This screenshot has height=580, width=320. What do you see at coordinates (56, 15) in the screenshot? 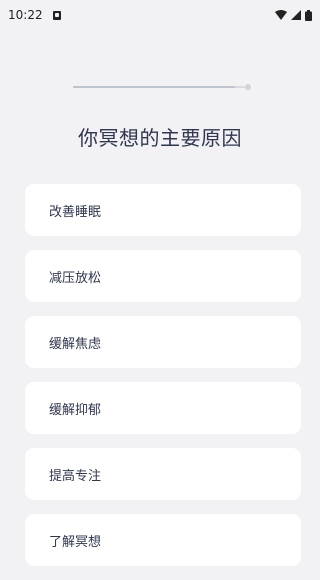
I see `notification-icon` at bounding box center [56, 15].